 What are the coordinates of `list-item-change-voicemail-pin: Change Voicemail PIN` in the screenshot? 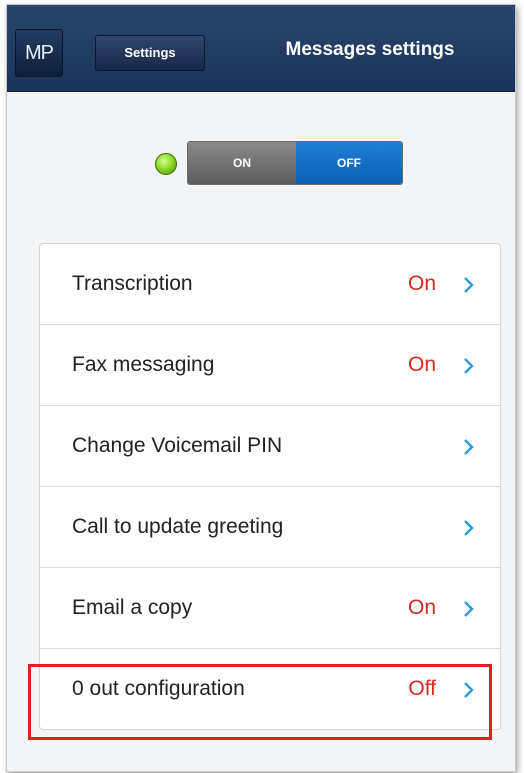 It's located at (270, 446).